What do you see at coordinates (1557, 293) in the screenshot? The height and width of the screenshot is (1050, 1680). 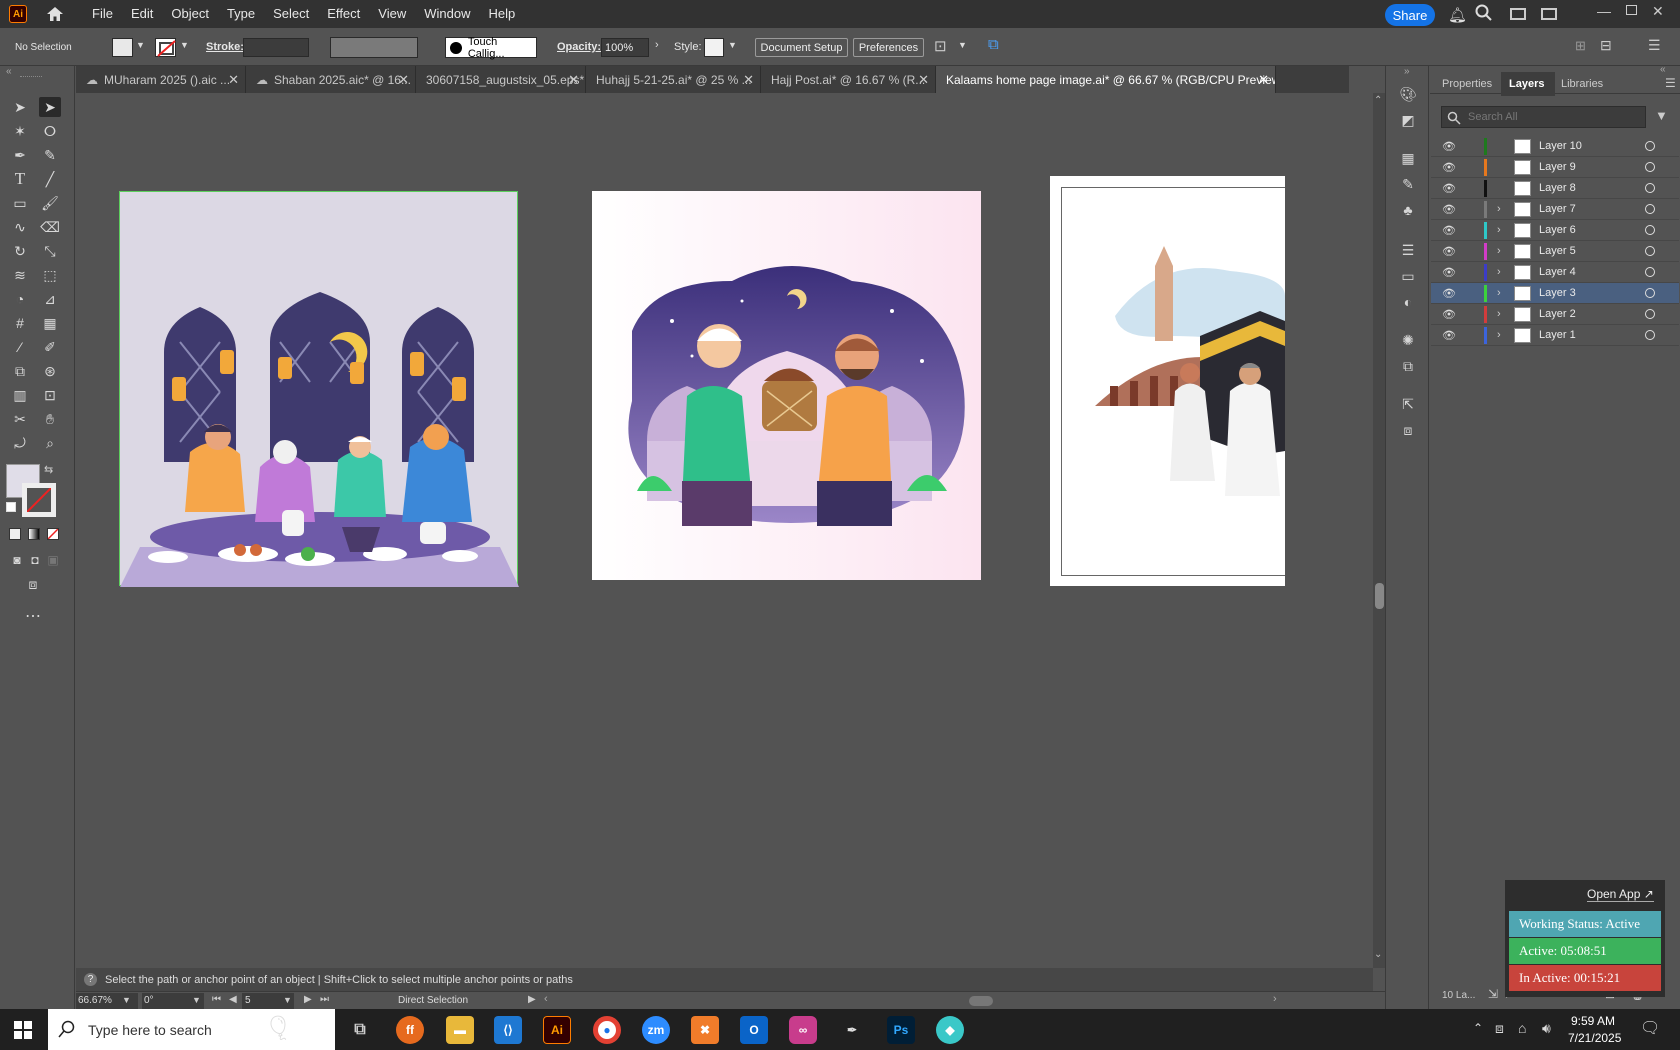 I see `layer-name: Layer 3` at bounding box center [1557, 293].